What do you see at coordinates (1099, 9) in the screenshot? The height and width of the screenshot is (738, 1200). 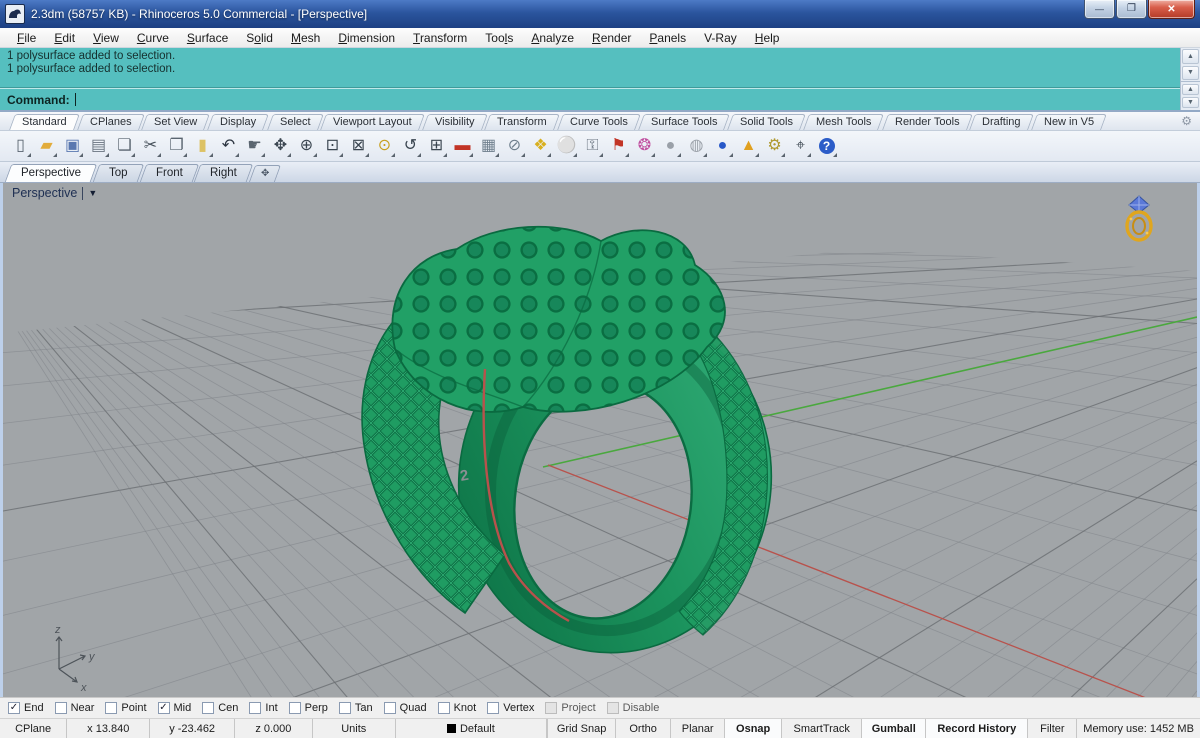 I see `minimize-button: —` at bounding box center [1099, 9].